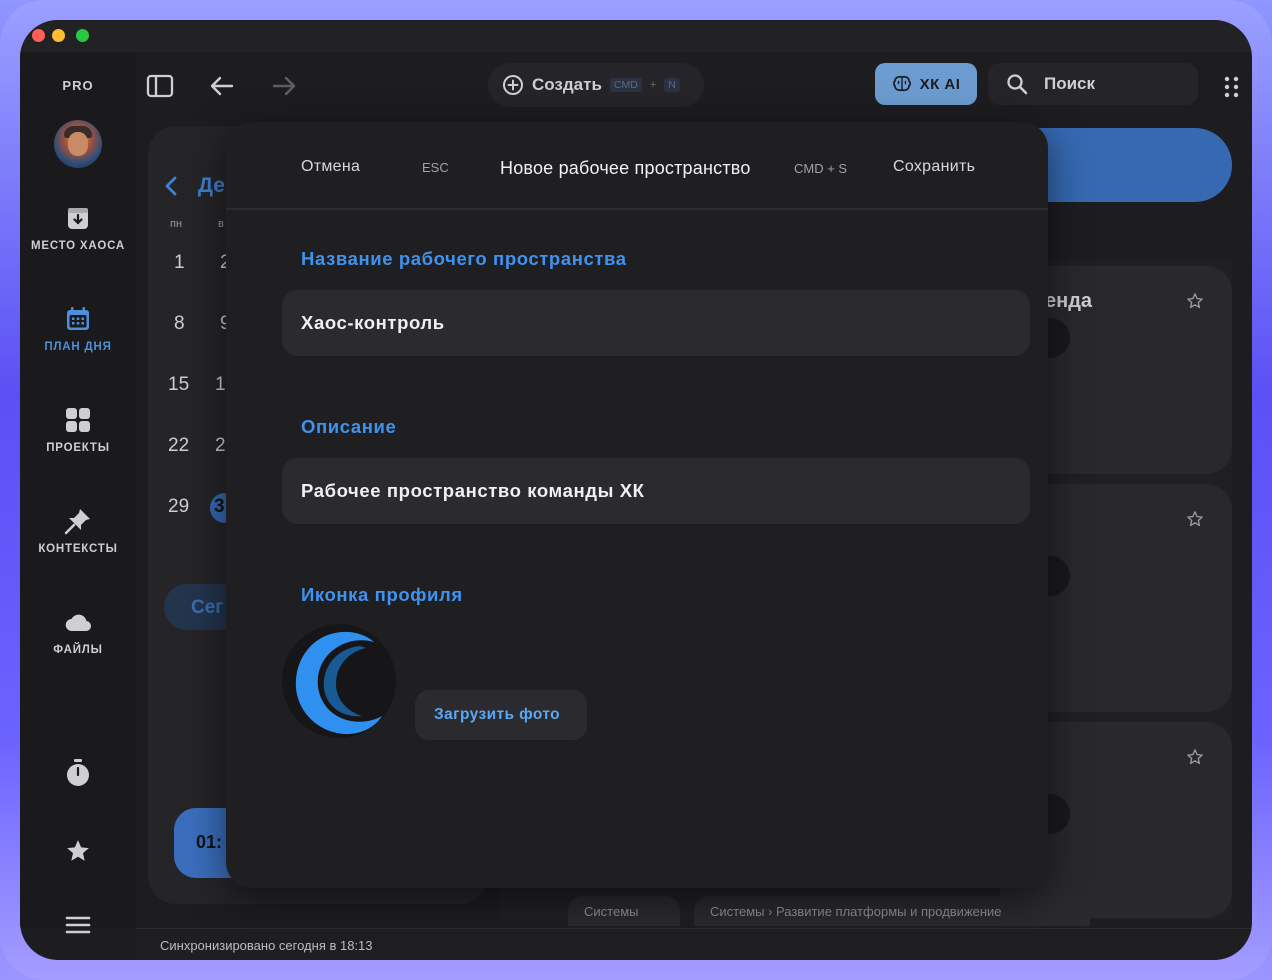  Describe the element at coordinates (209, 842) in the screenshot. I see `time-slot-label: 01:` at that location.